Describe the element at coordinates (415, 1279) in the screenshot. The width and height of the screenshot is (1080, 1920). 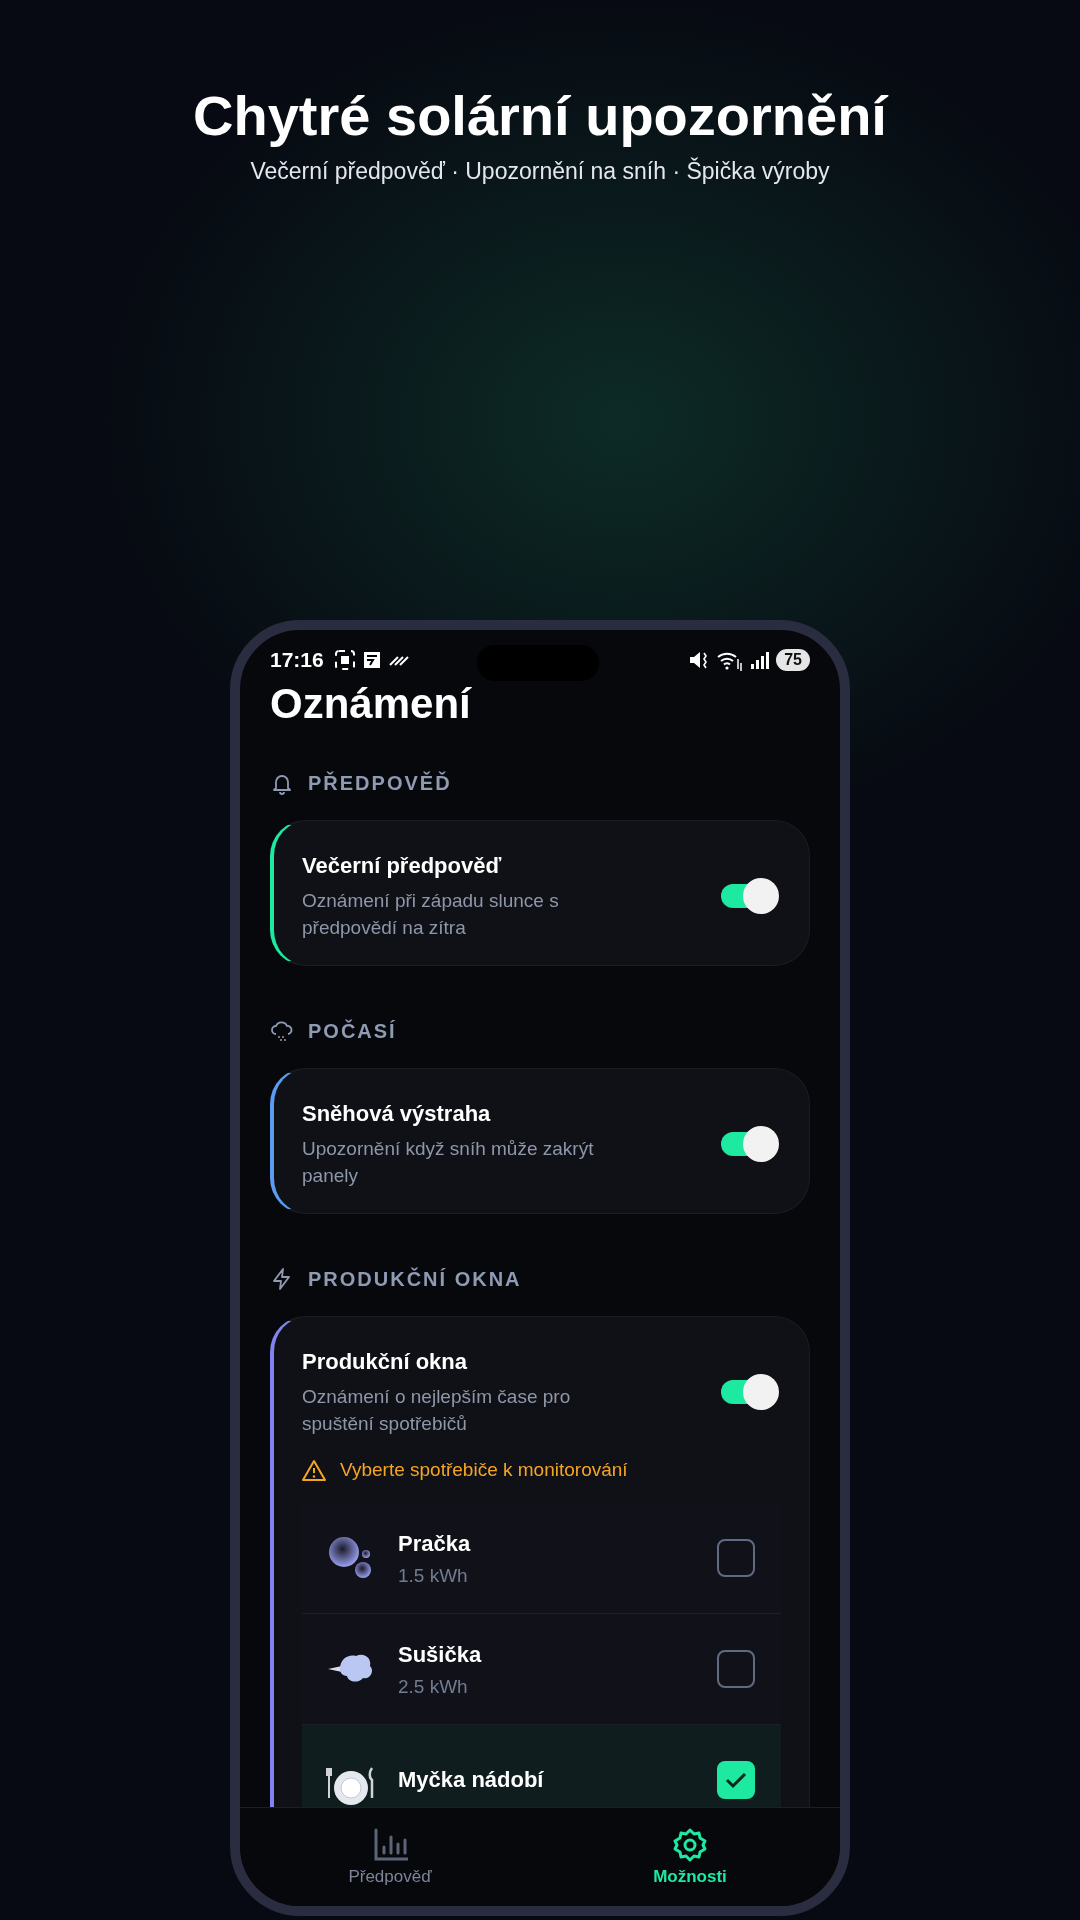
I see `section-label: PRODUKČNÍ OKNA` at that location.